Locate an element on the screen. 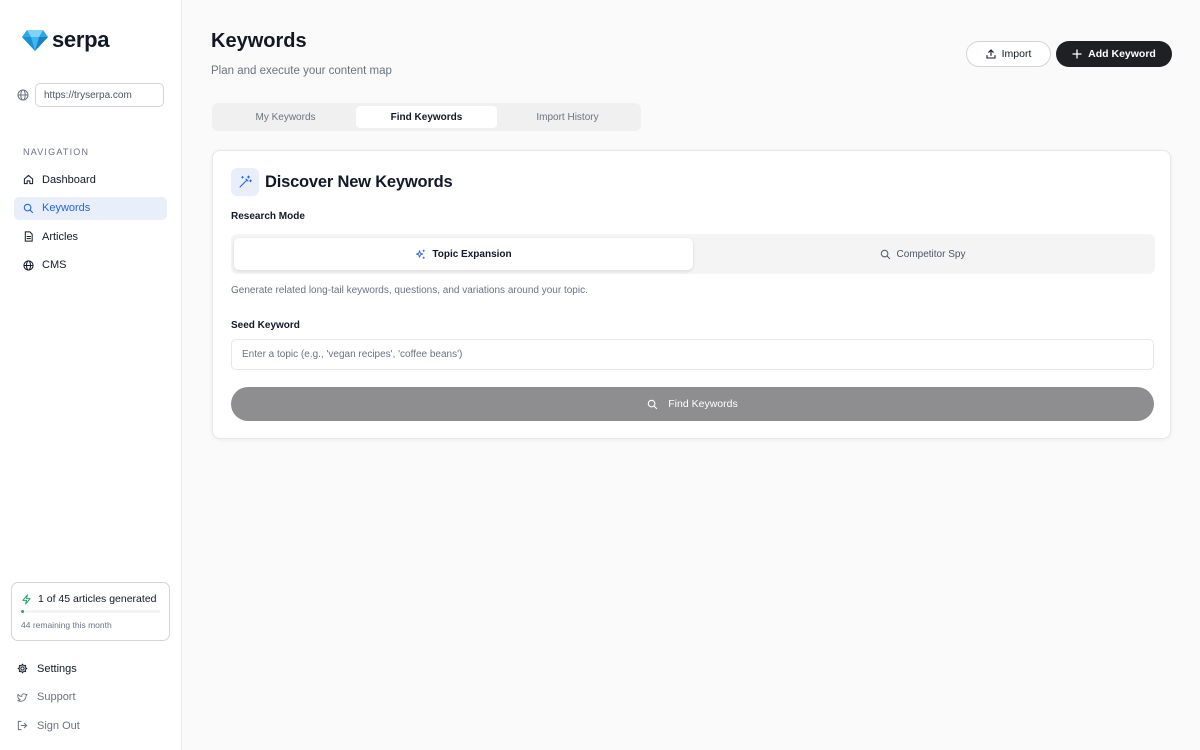 Image resolution: width=1200 pixels, height=750 pixels. sidebar-item-cms: CMS is located at coordinates (90, 265).